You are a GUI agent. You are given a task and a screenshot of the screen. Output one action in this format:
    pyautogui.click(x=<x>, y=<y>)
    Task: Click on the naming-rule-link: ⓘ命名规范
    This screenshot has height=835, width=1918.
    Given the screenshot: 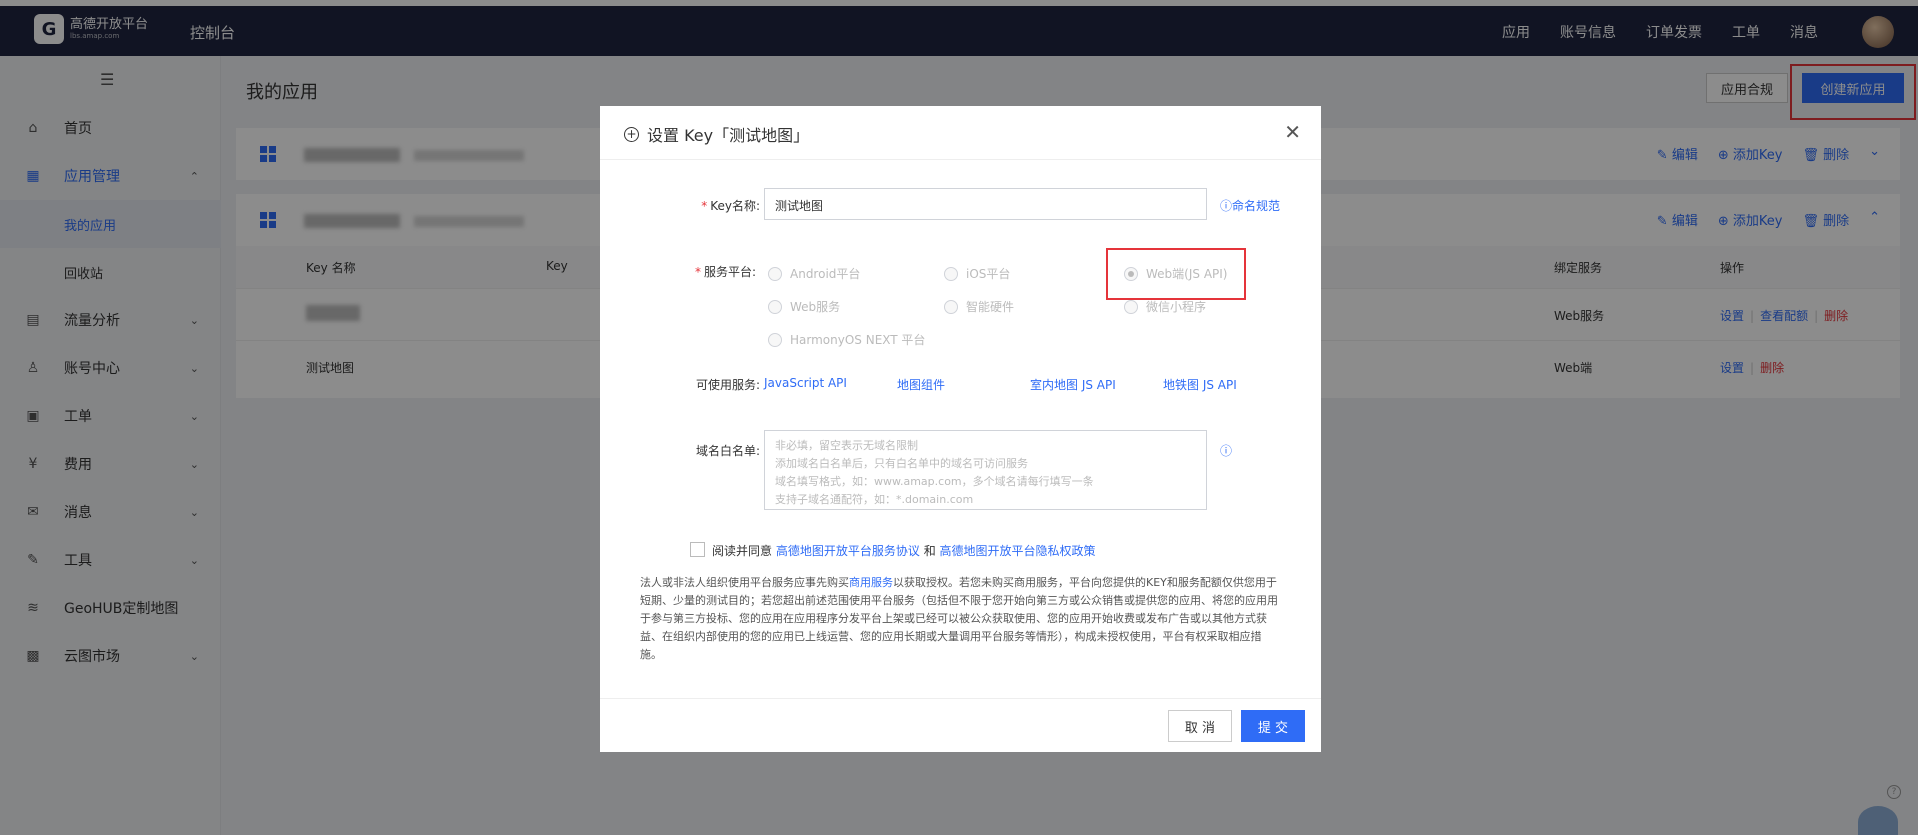 What is the action you would take?
    pyautogui.click(x=1250, y=205)
    